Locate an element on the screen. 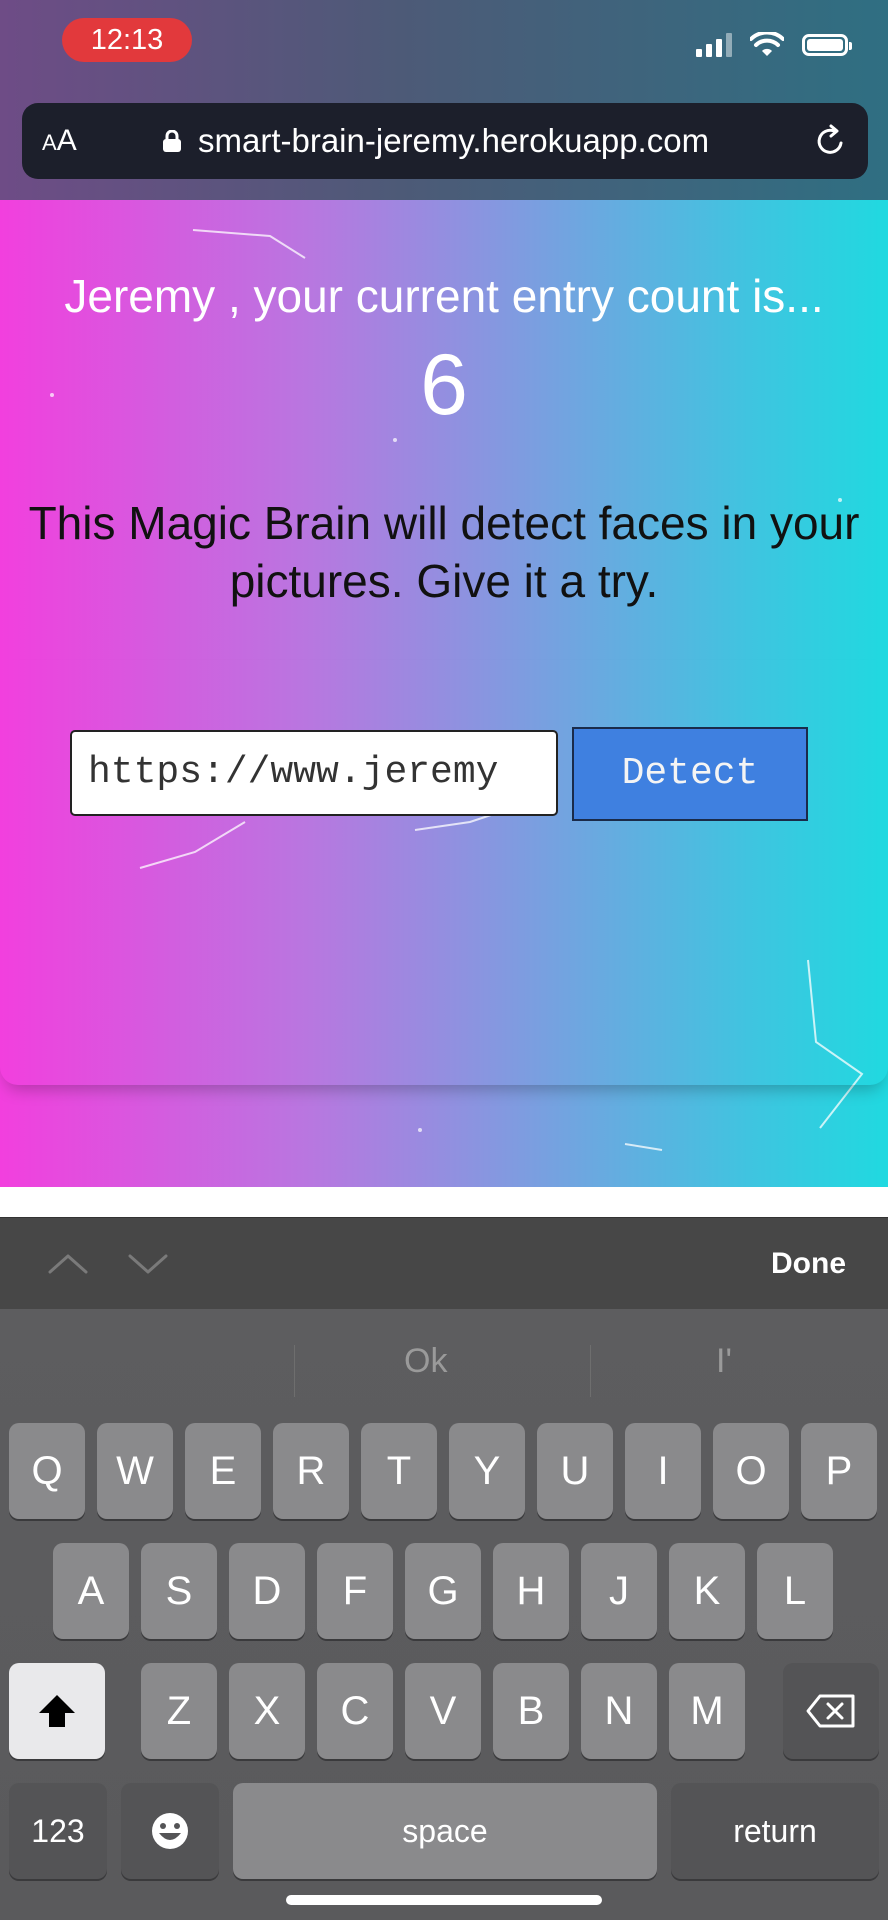  key-g: G is located at coordinates (443, 1591).